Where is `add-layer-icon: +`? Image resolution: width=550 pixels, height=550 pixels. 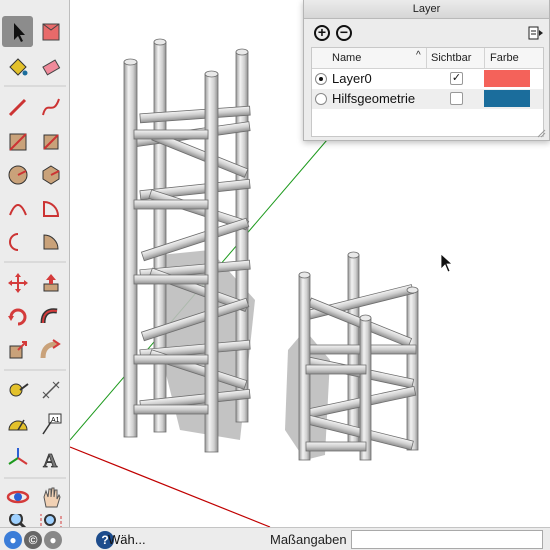 add-layer-icon: + is located at coordinates (322, 33).